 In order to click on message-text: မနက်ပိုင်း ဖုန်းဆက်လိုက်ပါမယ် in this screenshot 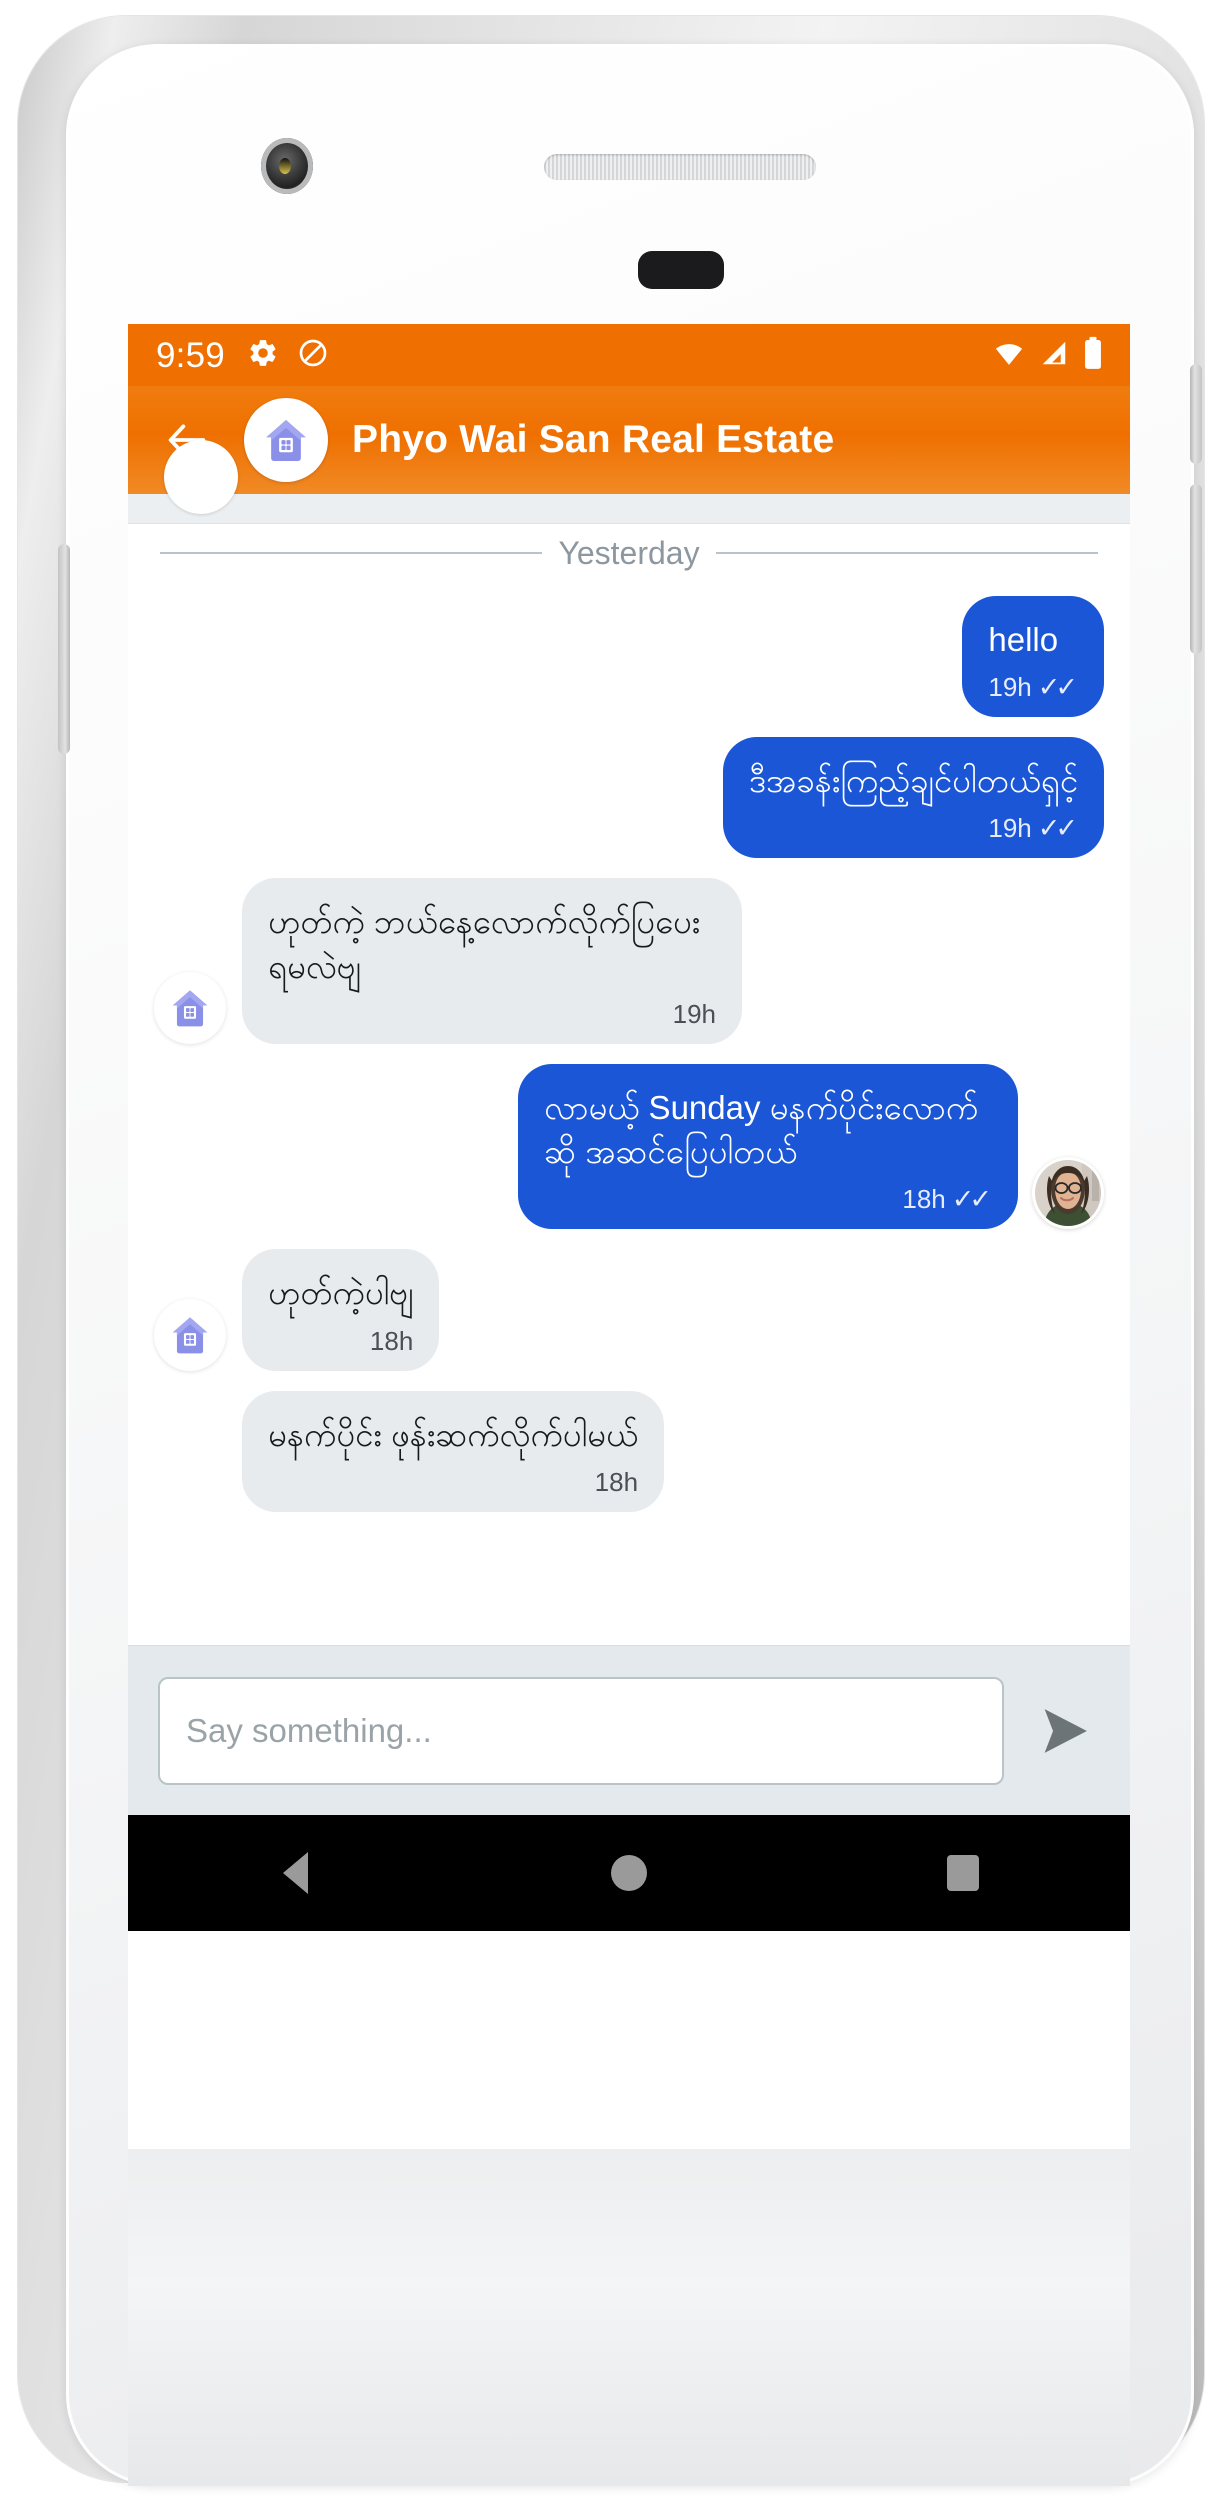, I will do `click(453, 1434)`.